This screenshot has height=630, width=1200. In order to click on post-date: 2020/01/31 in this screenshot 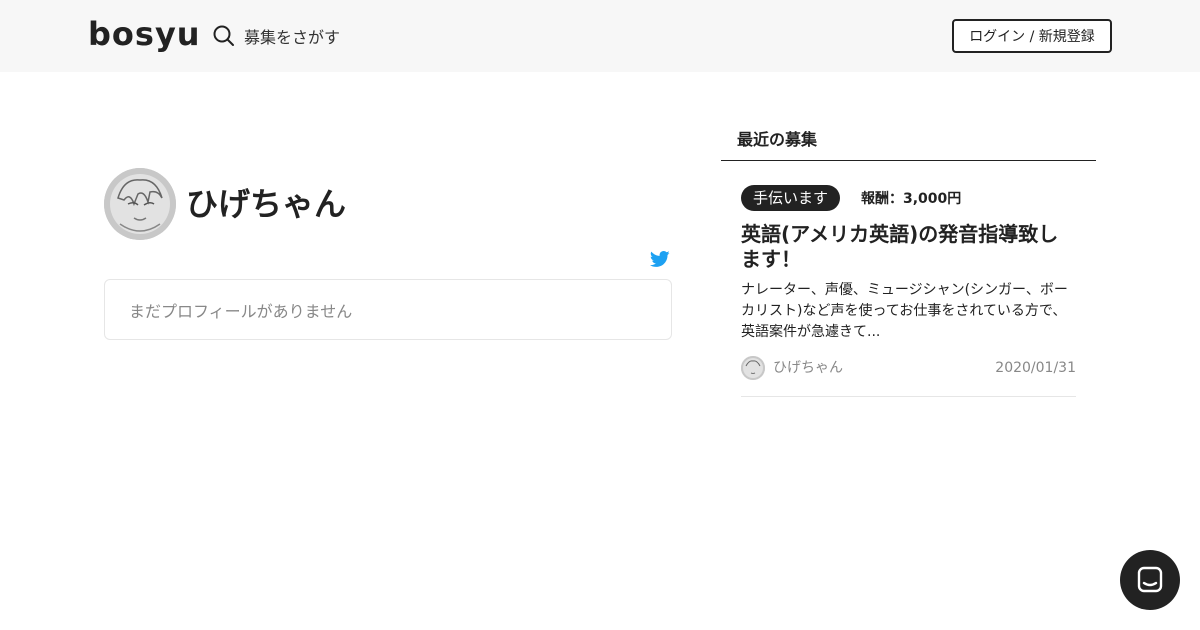, I will do `click(1035, 368)`.